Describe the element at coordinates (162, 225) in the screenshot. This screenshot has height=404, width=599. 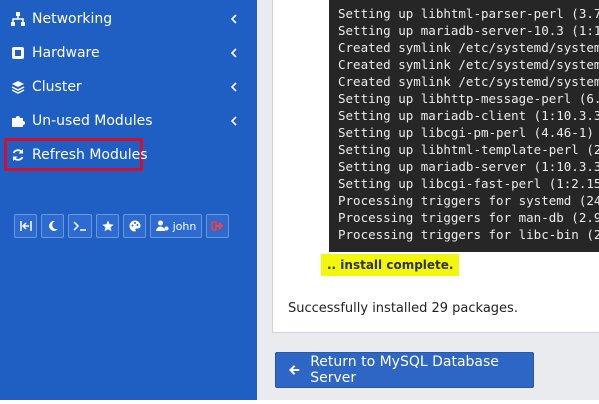
I see `user-cog-icon` at that location.